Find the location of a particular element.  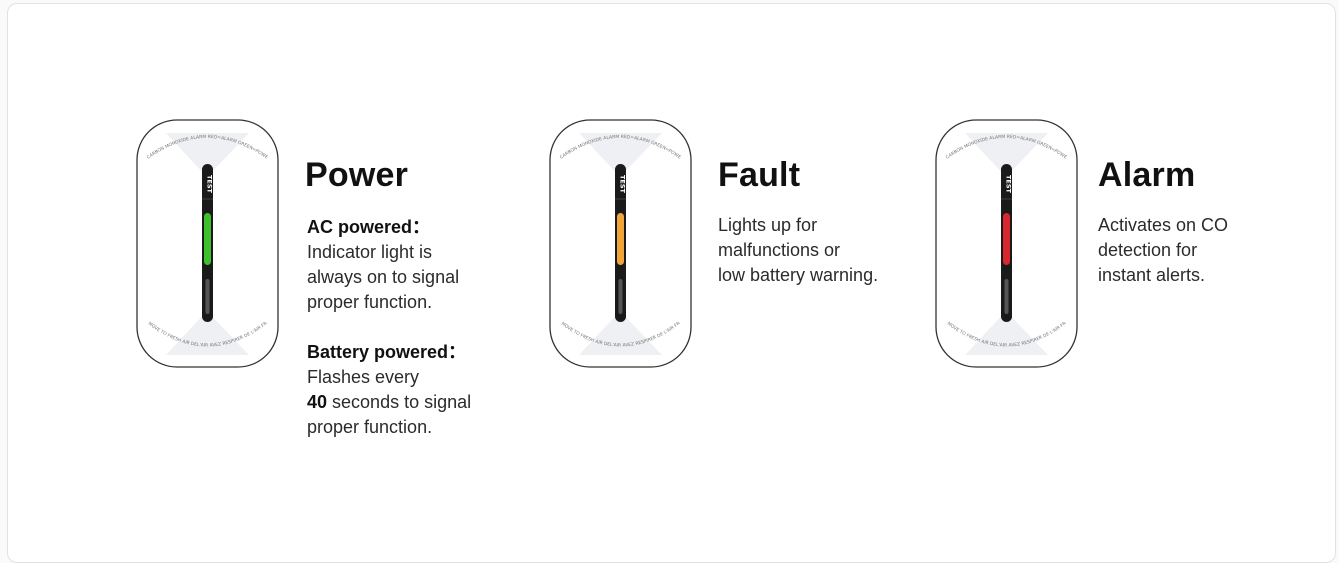

flash-interval-number: 40 is located at coordinates (317, 402).